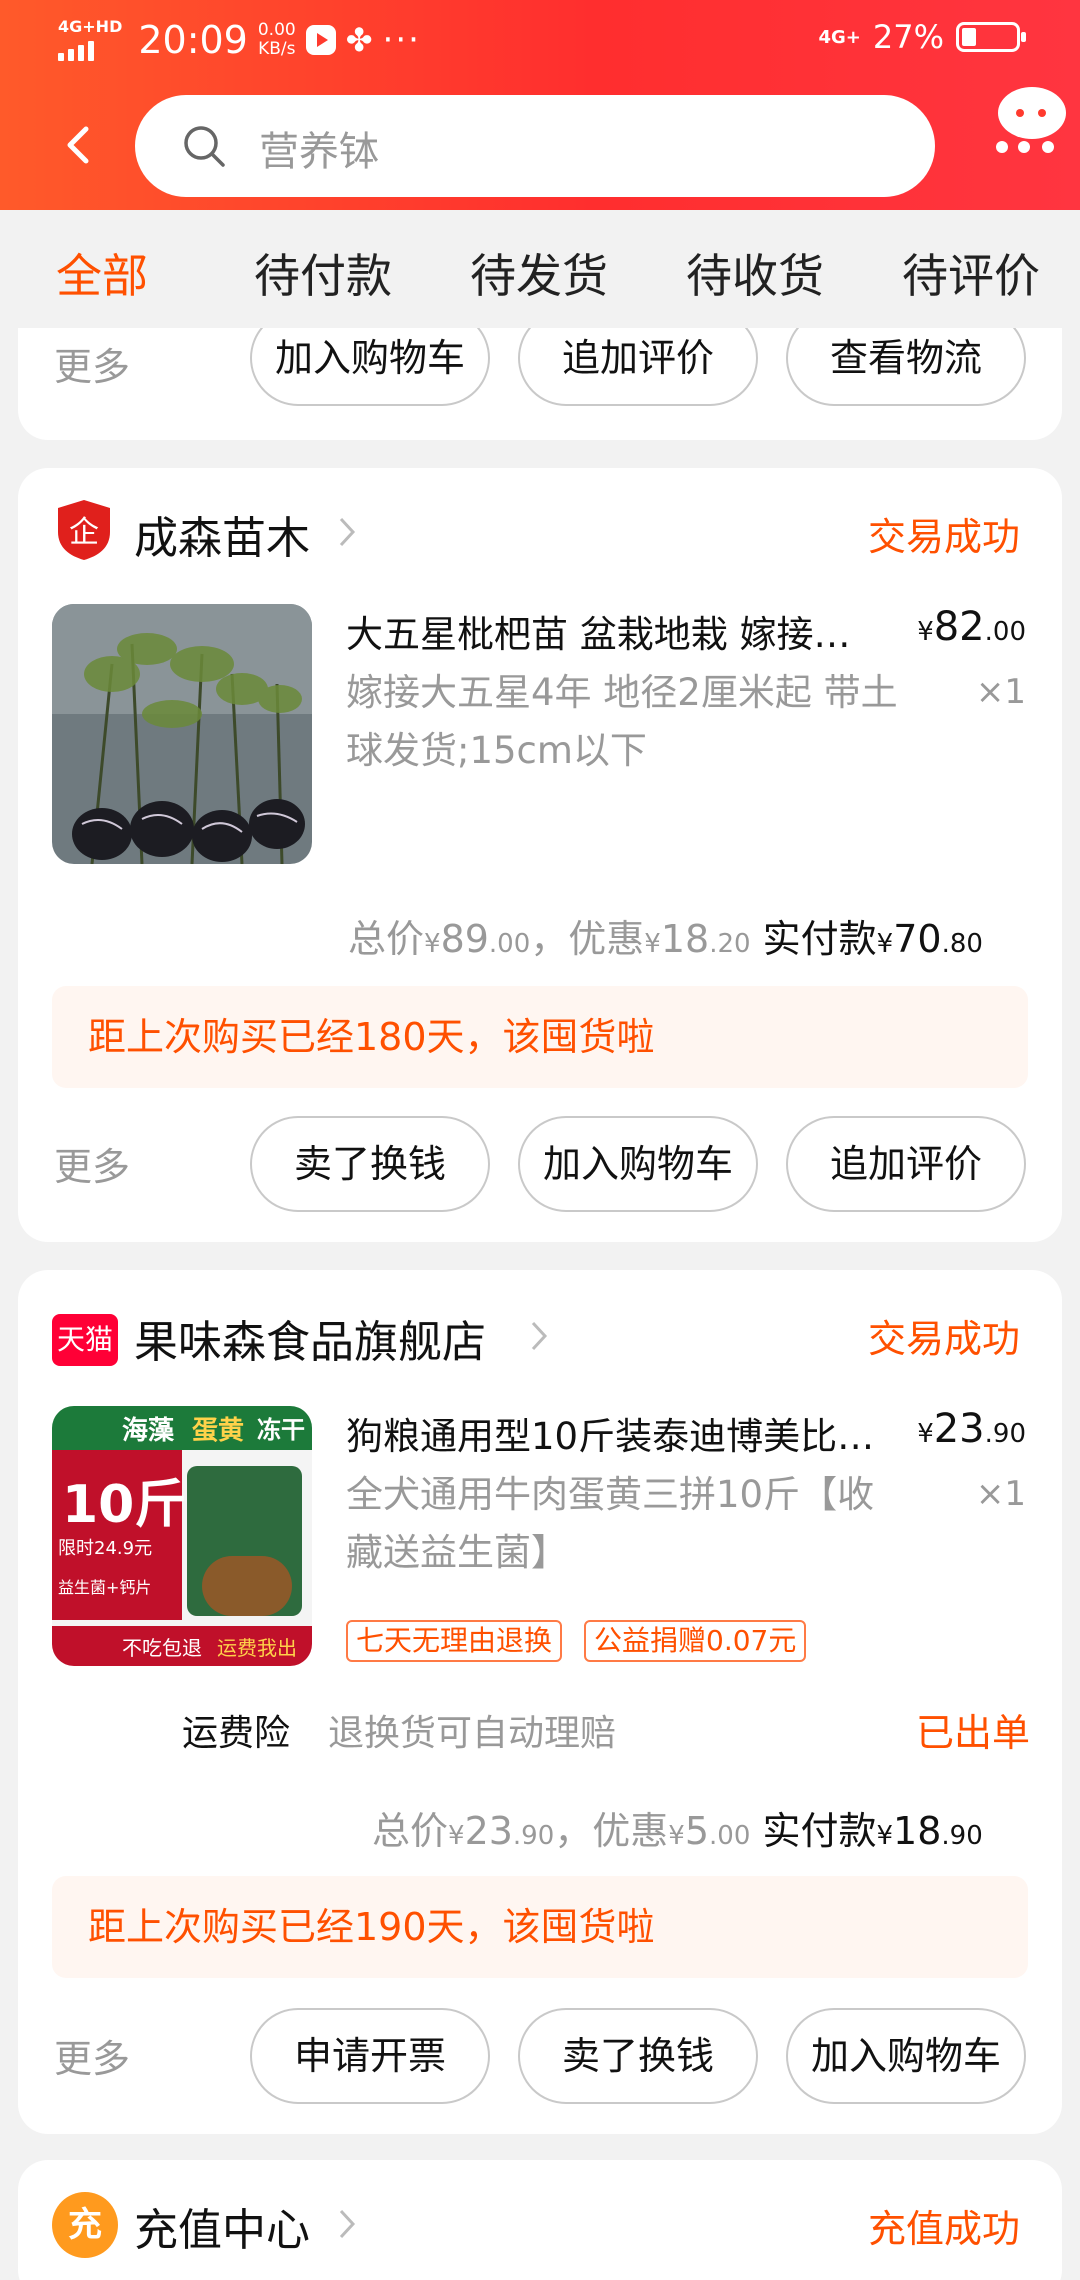 This screenshot has width=1080, height=2280. Describe the element at coordinates (906, 367) in the screenshot. I see `view-logistics-button: 查看物流` at that location.